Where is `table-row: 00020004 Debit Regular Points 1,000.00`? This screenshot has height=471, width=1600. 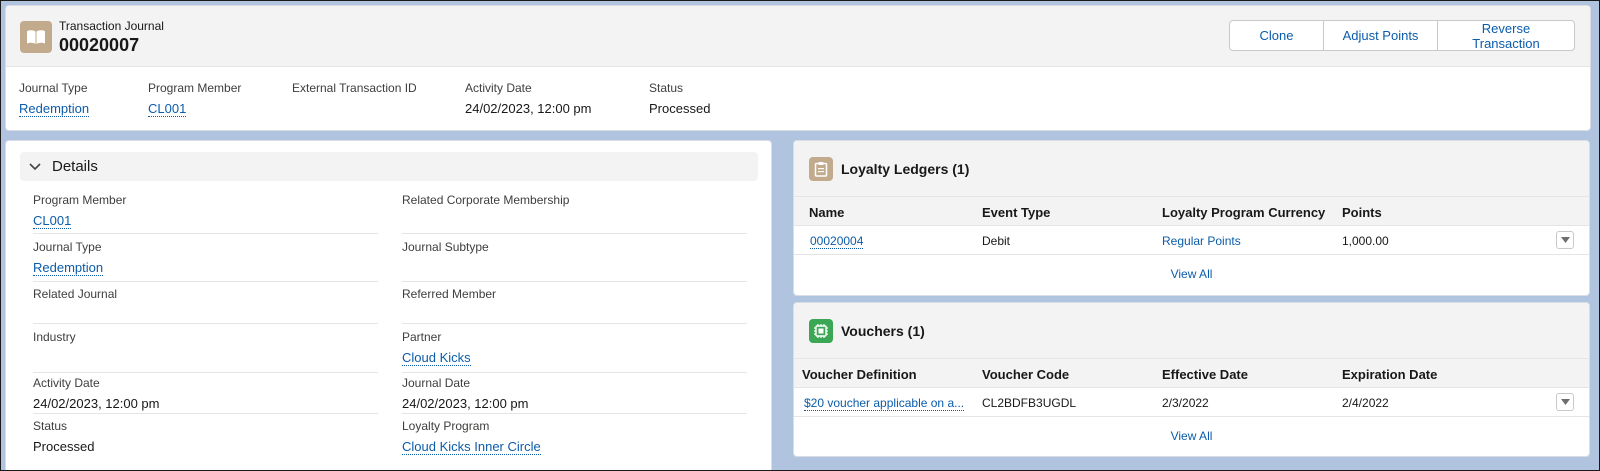
table-row: 00020004 Debit Regular Points 1,000.00 is located at coordinates (1191, 240).